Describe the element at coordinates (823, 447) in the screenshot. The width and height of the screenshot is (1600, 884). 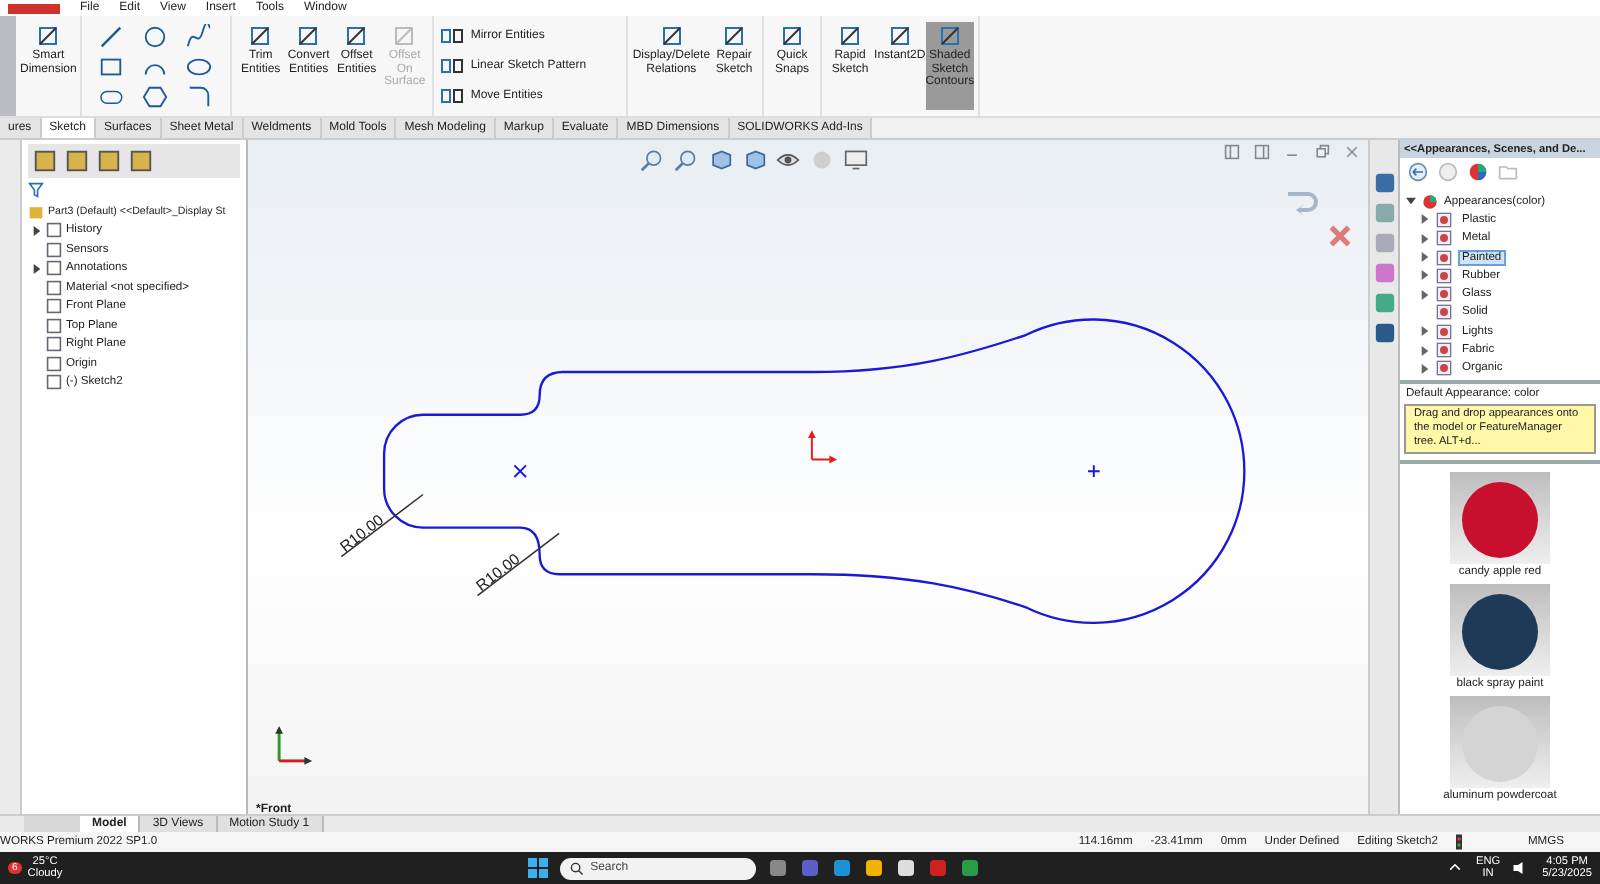
I see `origin-icon` at that location.